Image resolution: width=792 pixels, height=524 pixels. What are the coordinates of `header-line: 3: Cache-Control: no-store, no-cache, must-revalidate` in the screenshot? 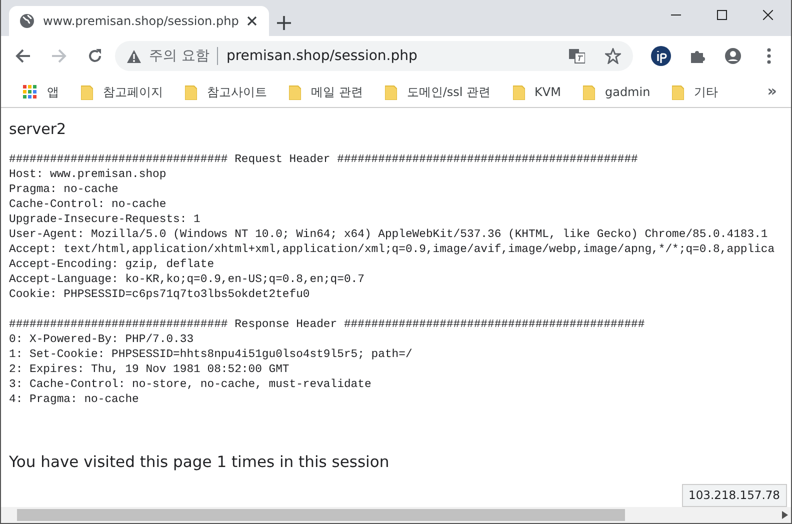 It's located at (190, 385).